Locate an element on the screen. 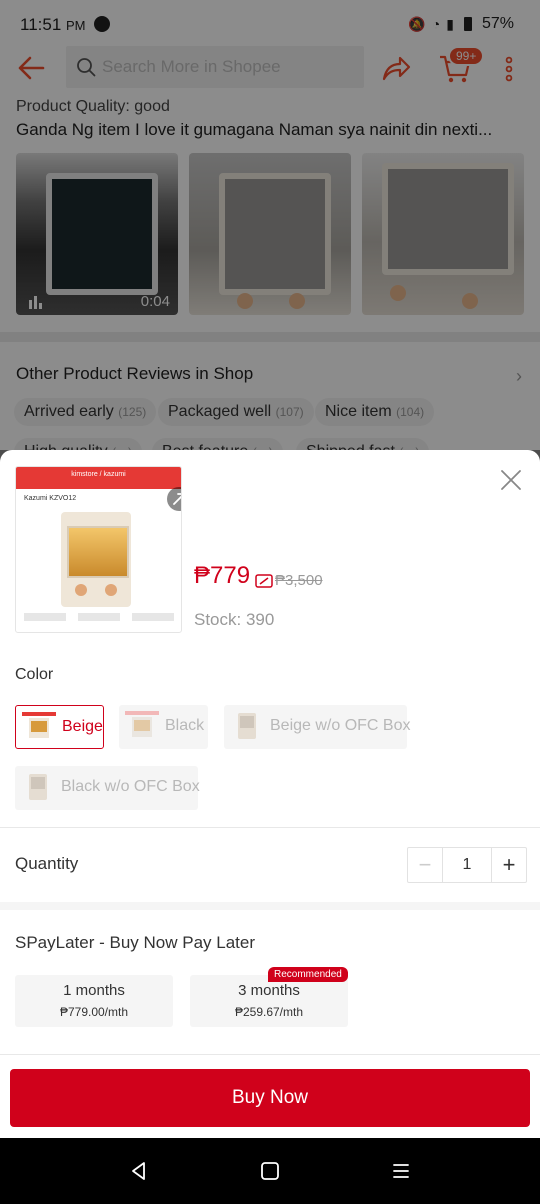 The image size is (540, 1204). product-image: kimstore / kazumi Kazumi KZVO12 is located at coordinates (98, 549).